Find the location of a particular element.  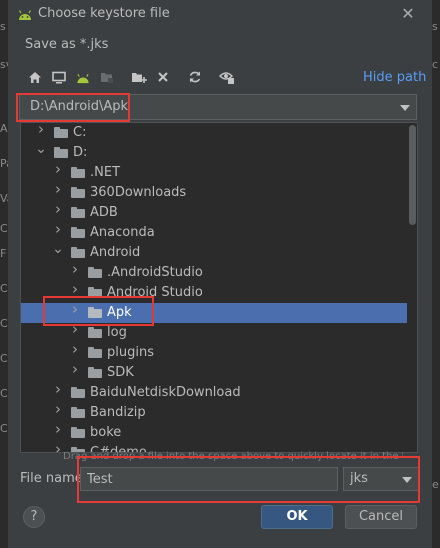

path-field: D:\Android\Apk is located at coordinates (218, 107).